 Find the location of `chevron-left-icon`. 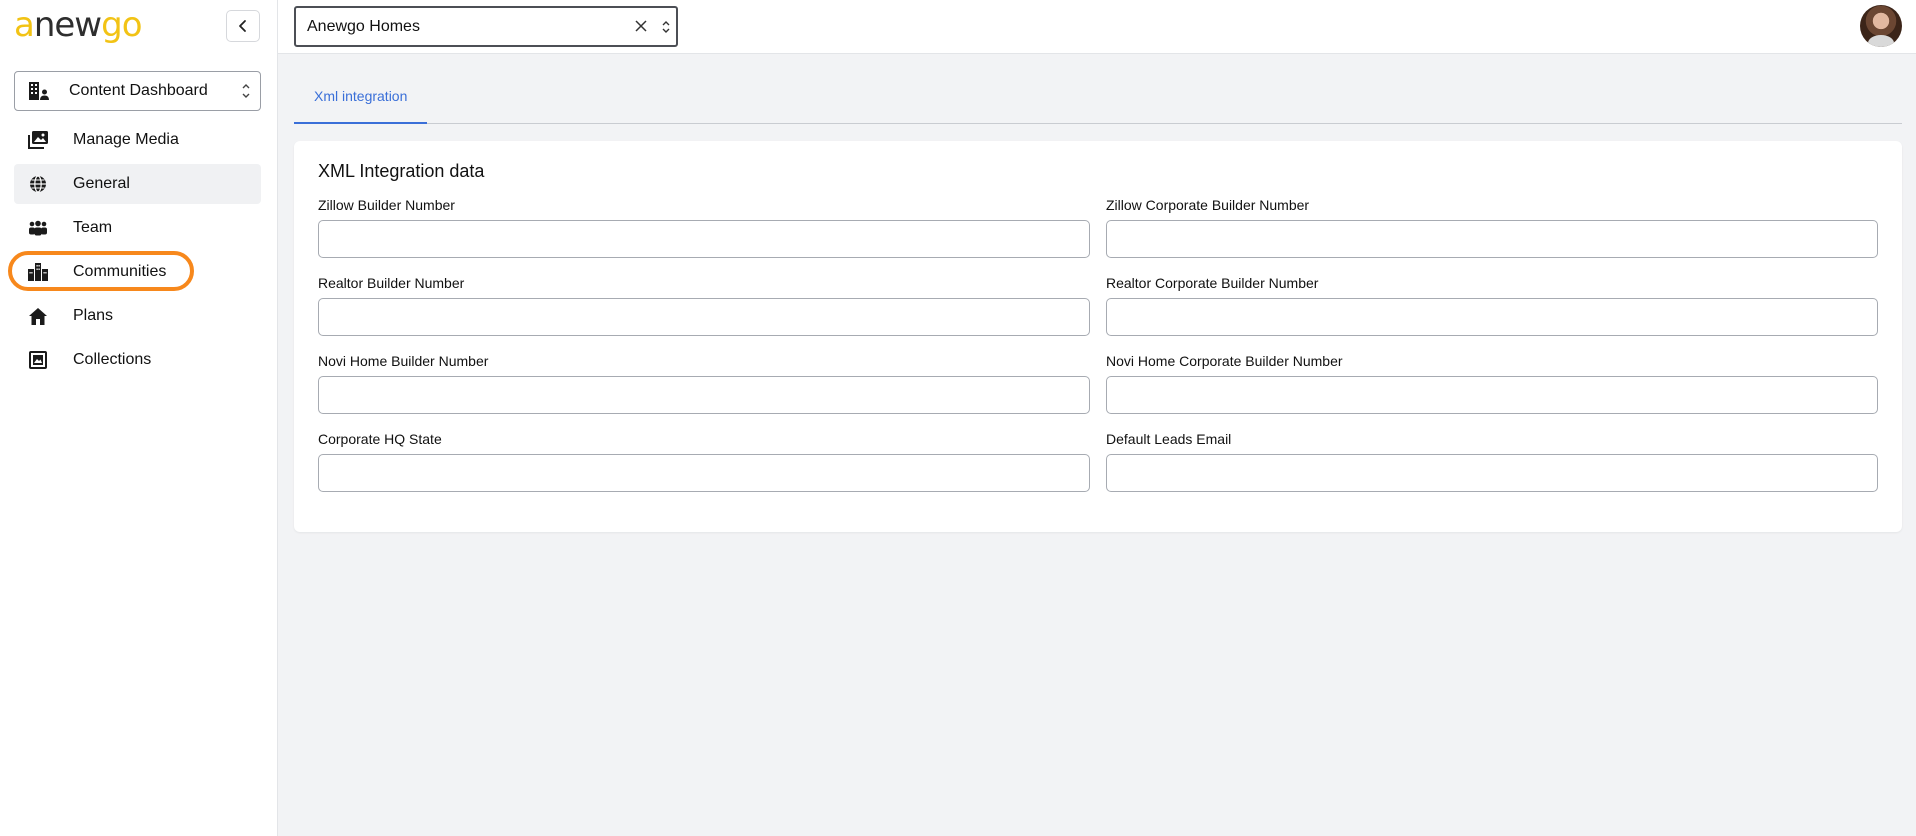

chevron-left-icon is located at coordinates (242, 26).